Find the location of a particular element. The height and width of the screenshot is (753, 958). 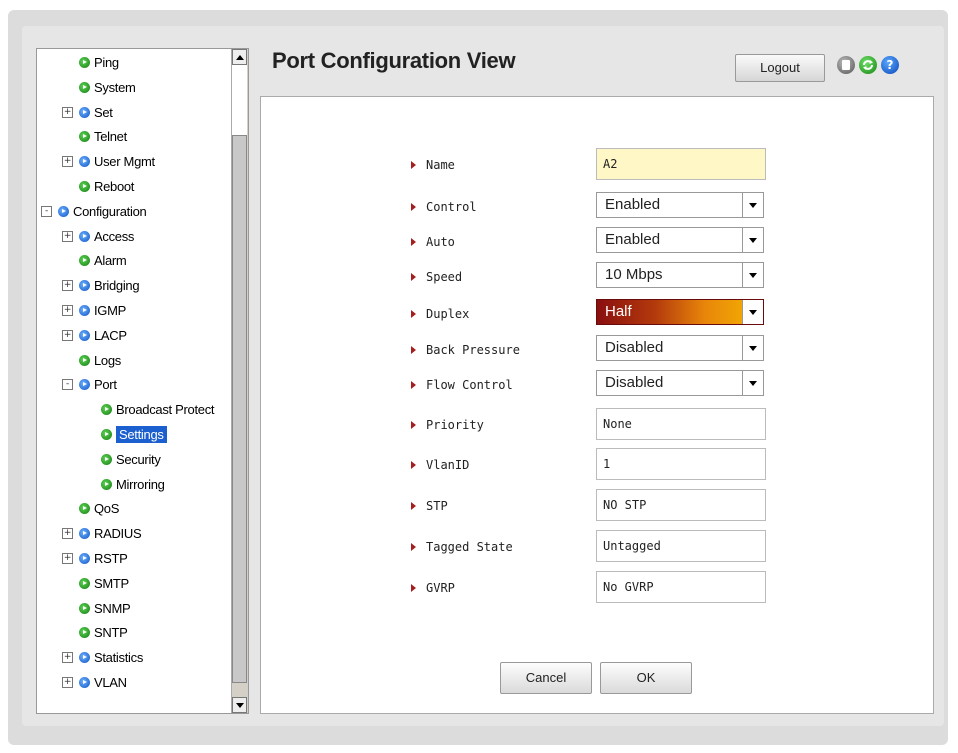

tree-item-smtp: SMTP is located at coordinates (104, 584).